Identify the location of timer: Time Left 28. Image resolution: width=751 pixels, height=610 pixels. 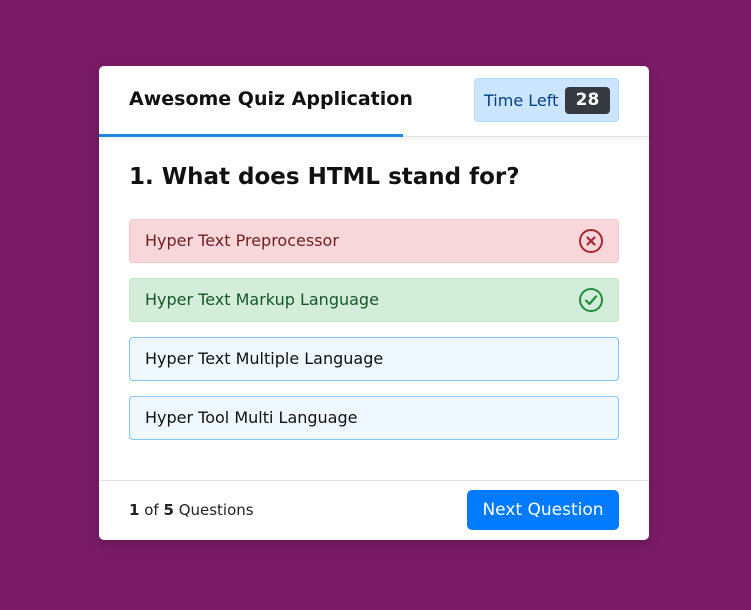
(546, 100).